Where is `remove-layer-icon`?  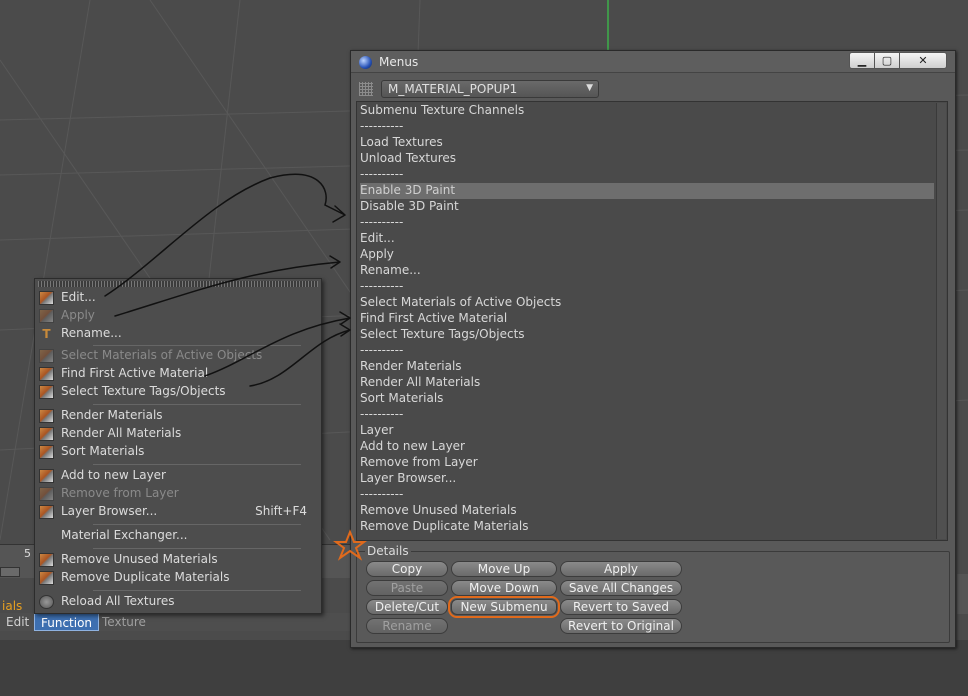 remove-layer-icon is located at coordinates (46, 494).